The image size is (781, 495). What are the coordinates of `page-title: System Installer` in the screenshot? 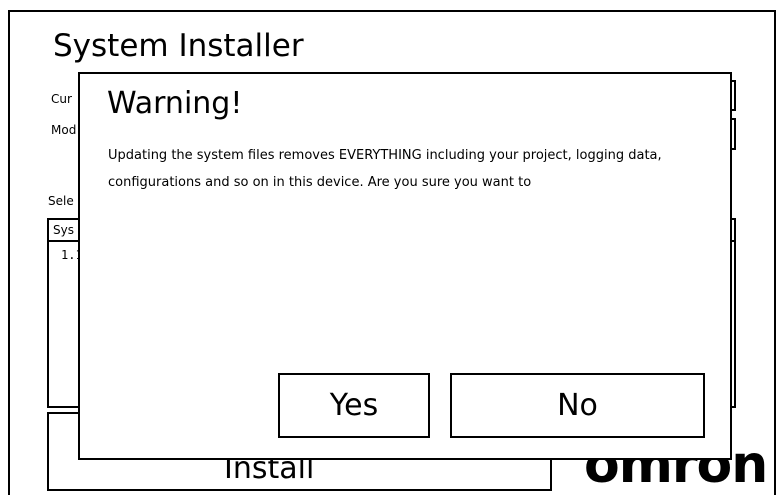 It's located at (178, 46).